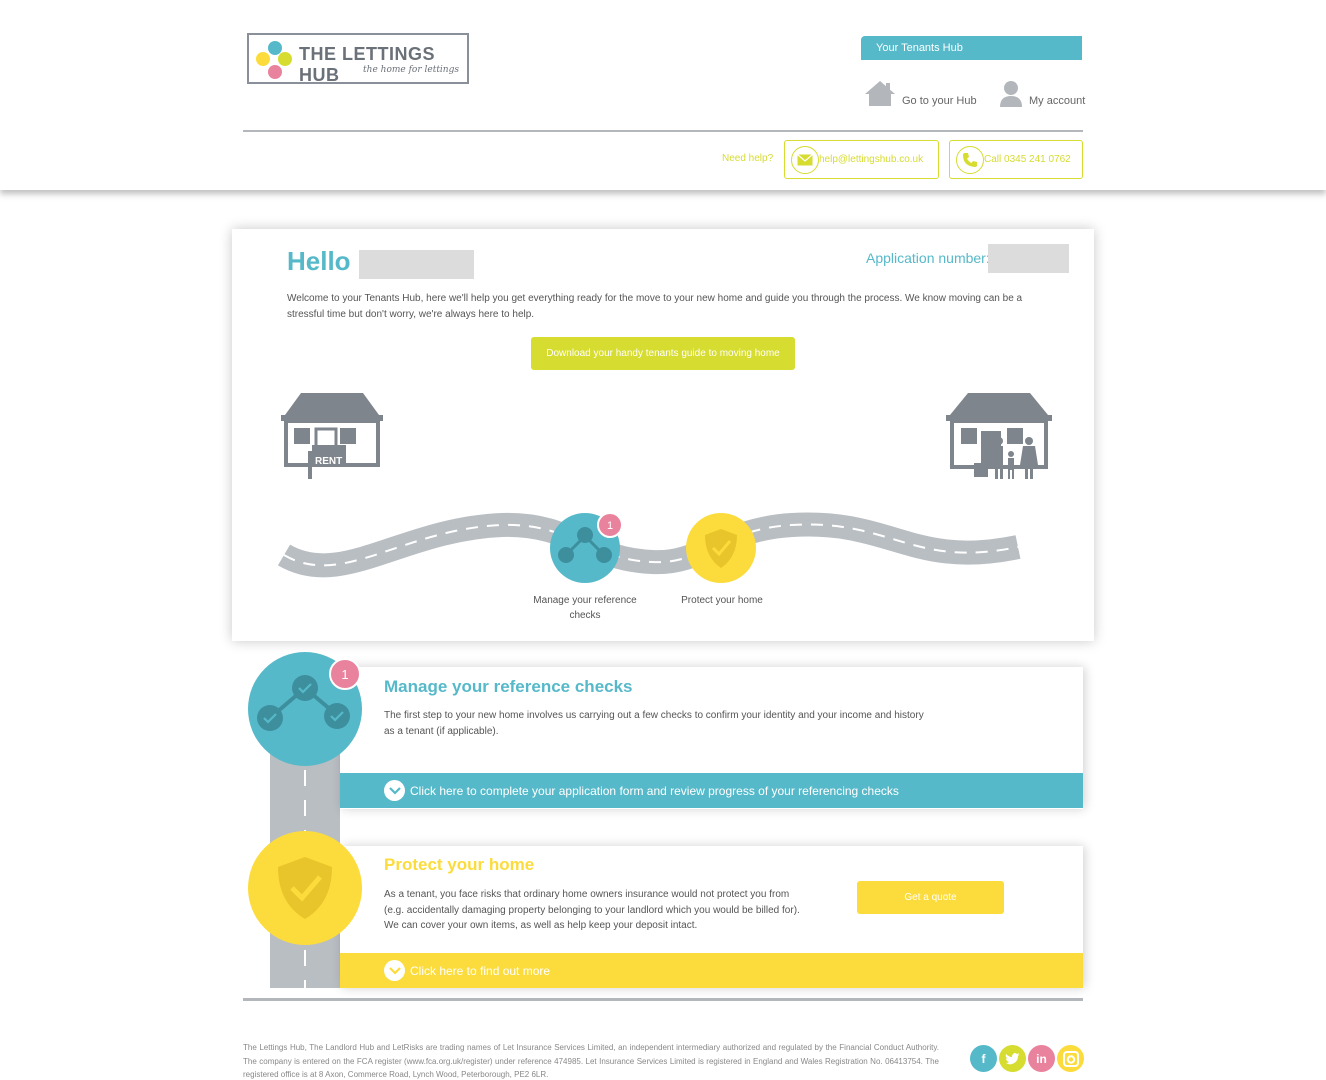 Image resolution: width=1326 pixels, height=1080 pixels. I want to click on header-divider, so click(663, 131).